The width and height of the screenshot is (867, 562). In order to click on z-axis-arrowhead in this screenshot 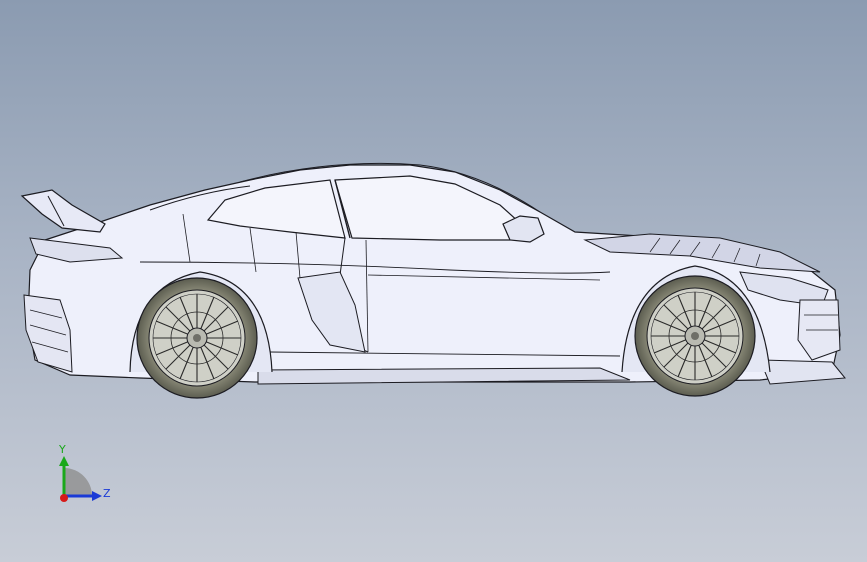, I will do `click(97, 496)`.